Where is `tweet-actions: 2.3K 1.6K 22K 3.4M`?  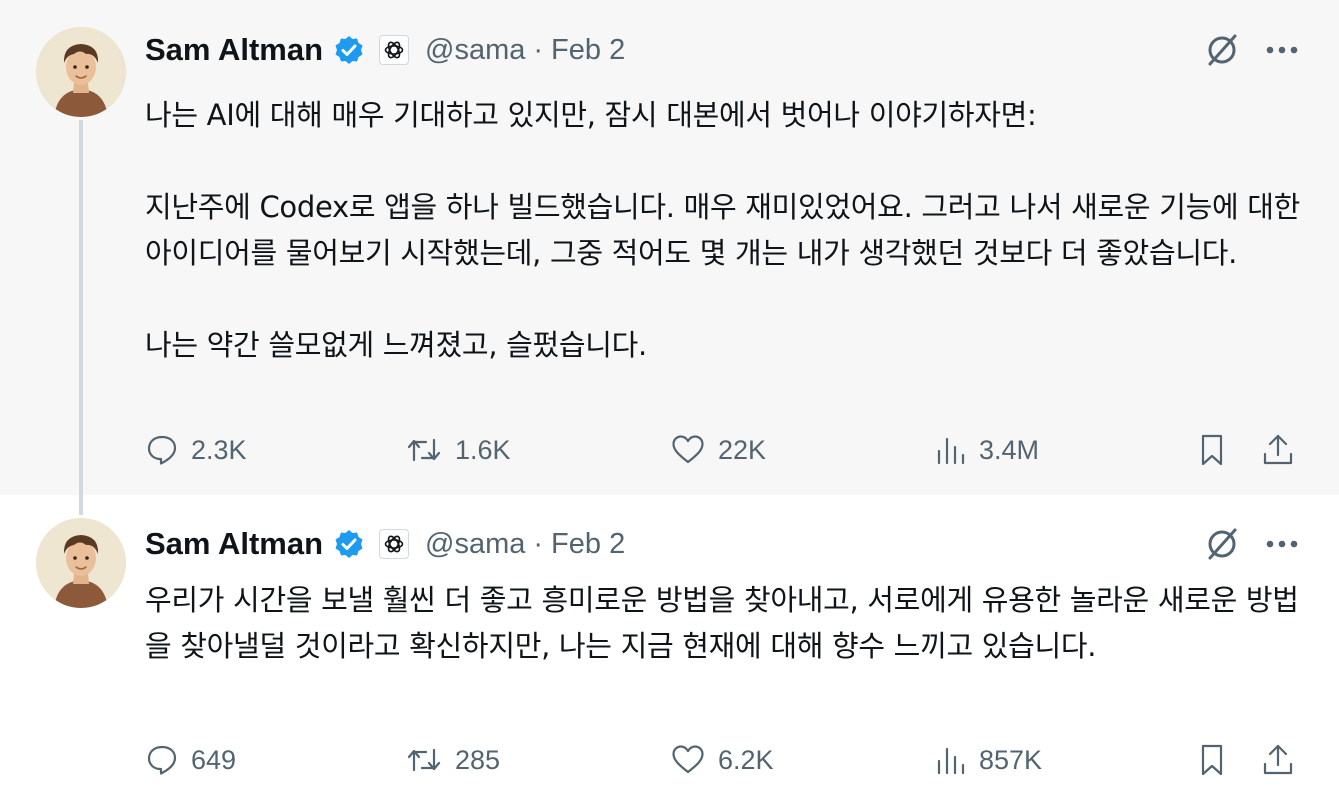 tweet-actions: 2.3K 1.6K 22K 3.4M is located at coordinates (725, 450).